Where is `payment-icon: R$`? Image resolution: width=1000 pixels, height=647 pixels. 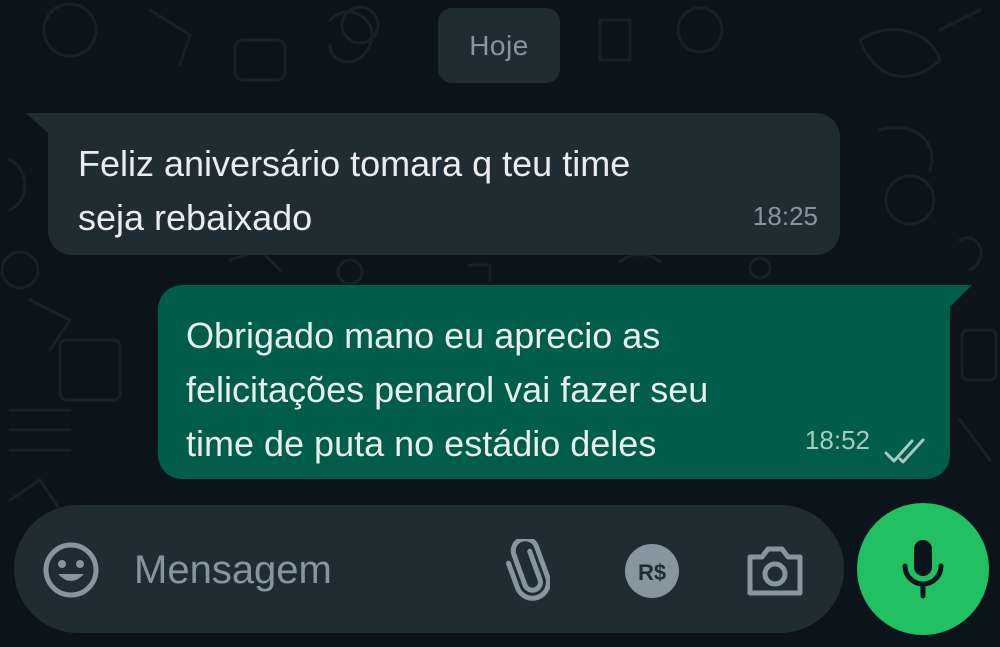 payment-icon: R$ is located at coordinates (652, 571).